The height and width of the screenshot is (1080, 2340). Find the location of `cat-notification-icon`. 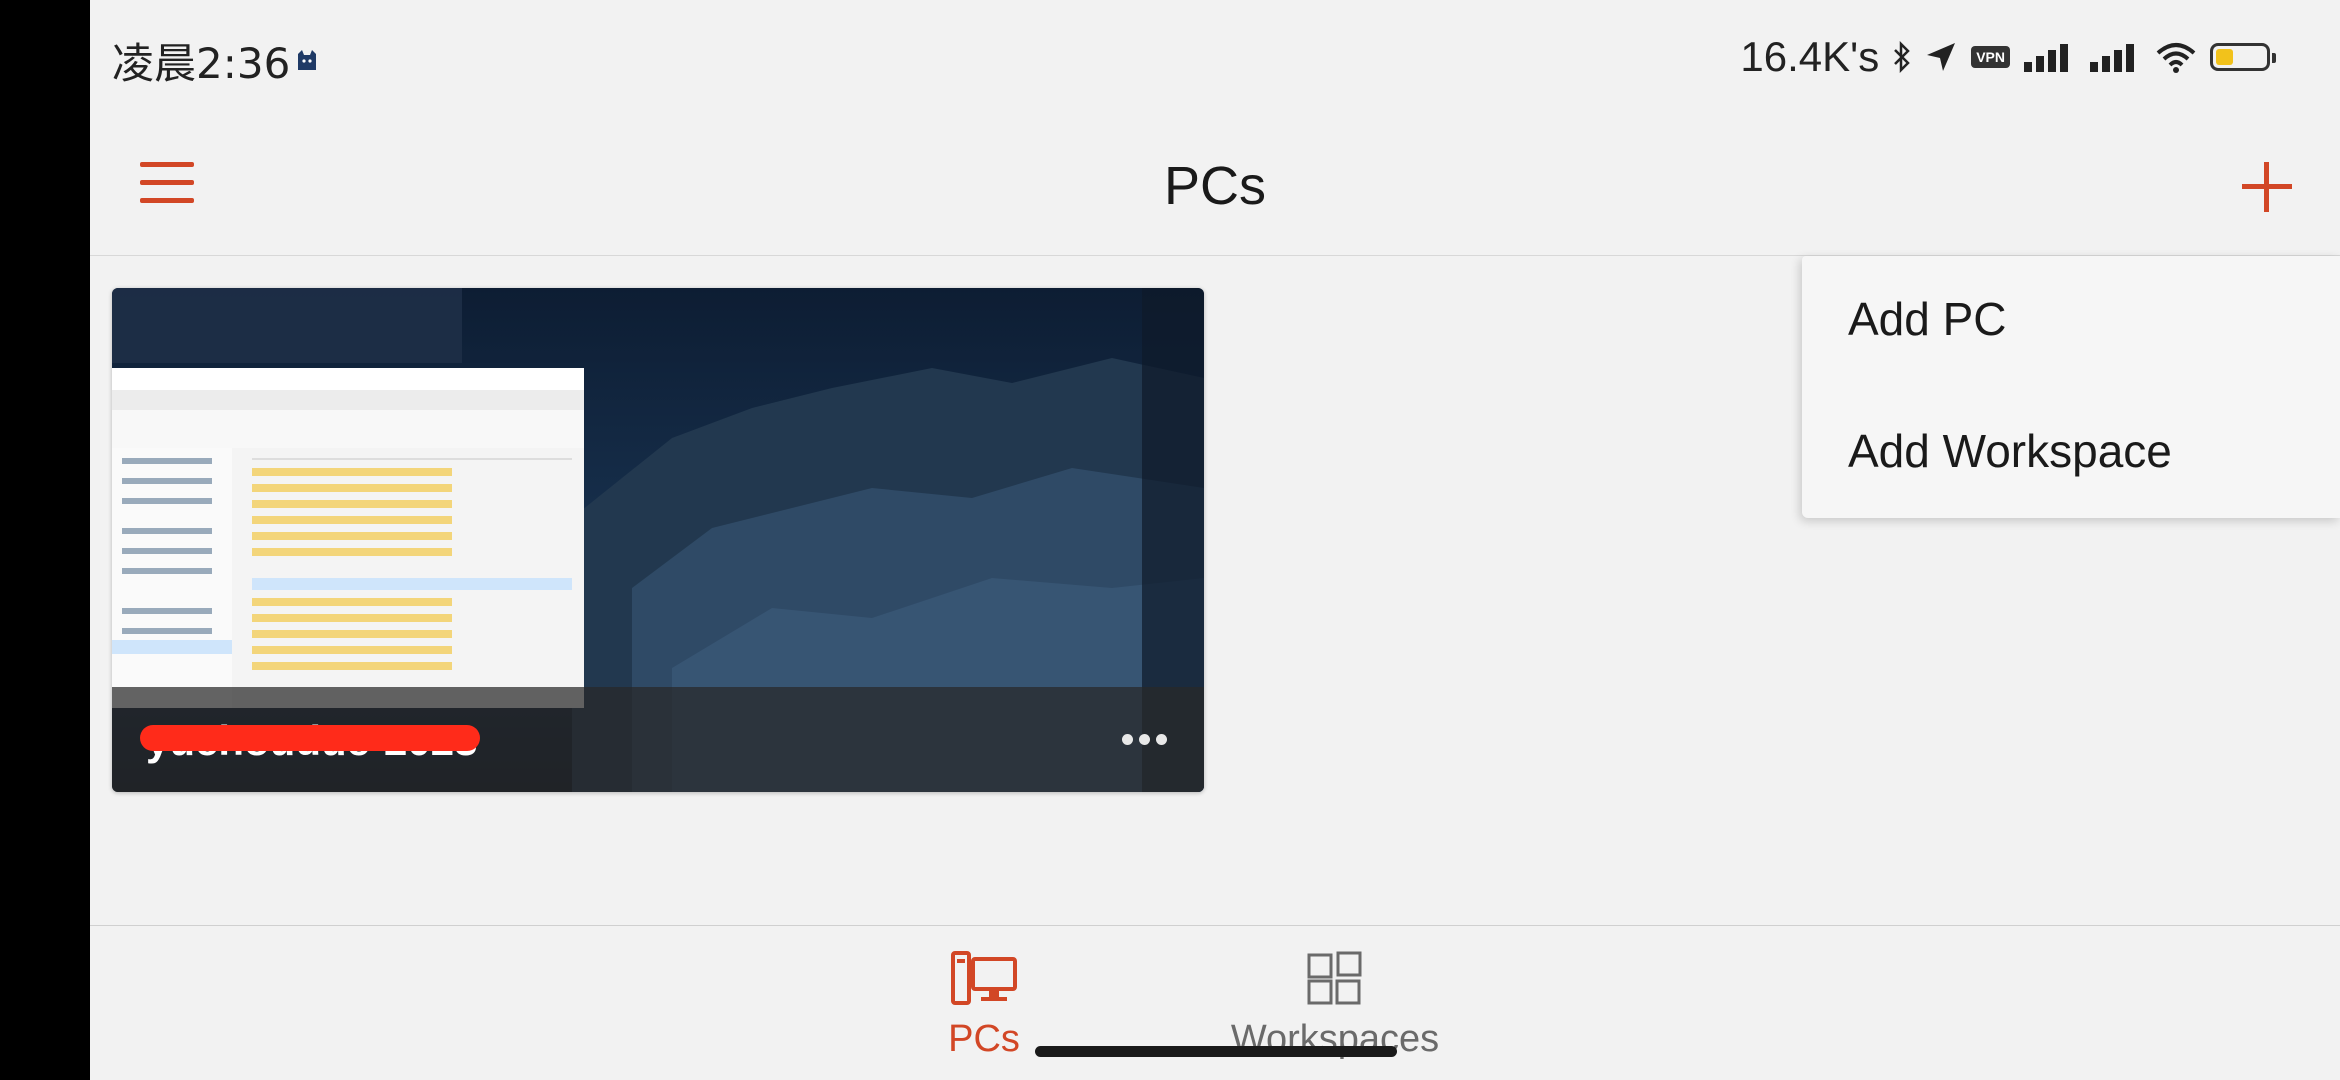

cat-notification-icon is located at coordinates (307, 60).